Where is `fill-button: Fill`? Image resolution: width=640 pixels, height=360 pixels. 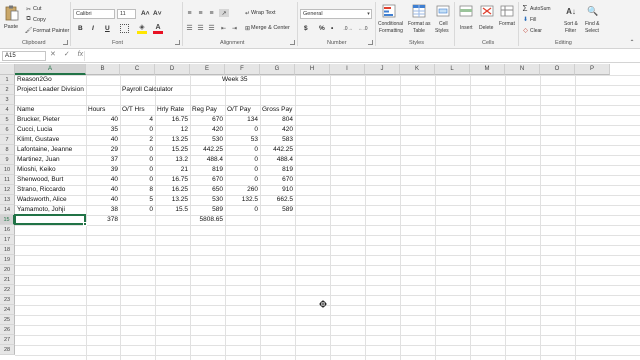
fill-button: Fill is located at coordinates (533, 20).